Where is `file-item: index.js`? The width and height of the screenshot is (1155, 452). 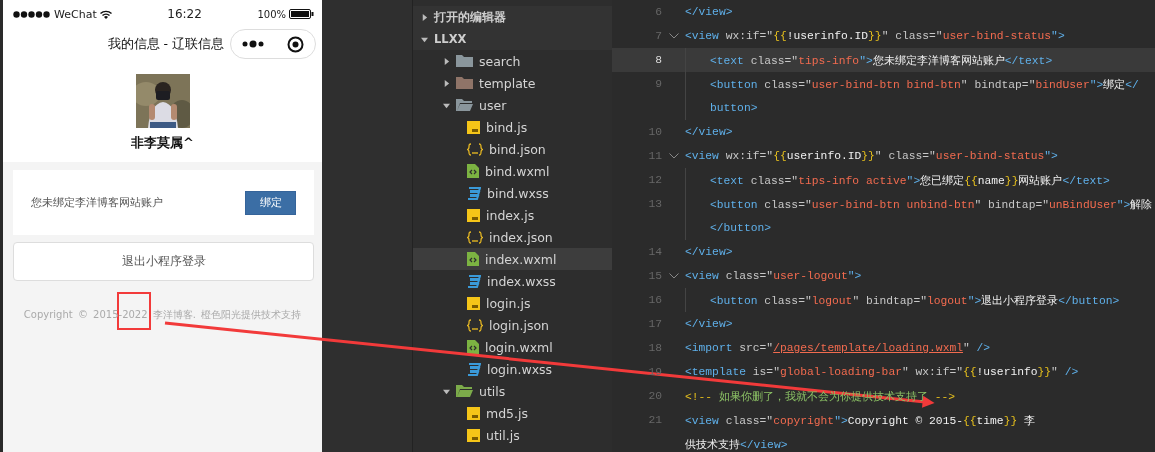
file-item: index.js is located at coordinates (512, 215).